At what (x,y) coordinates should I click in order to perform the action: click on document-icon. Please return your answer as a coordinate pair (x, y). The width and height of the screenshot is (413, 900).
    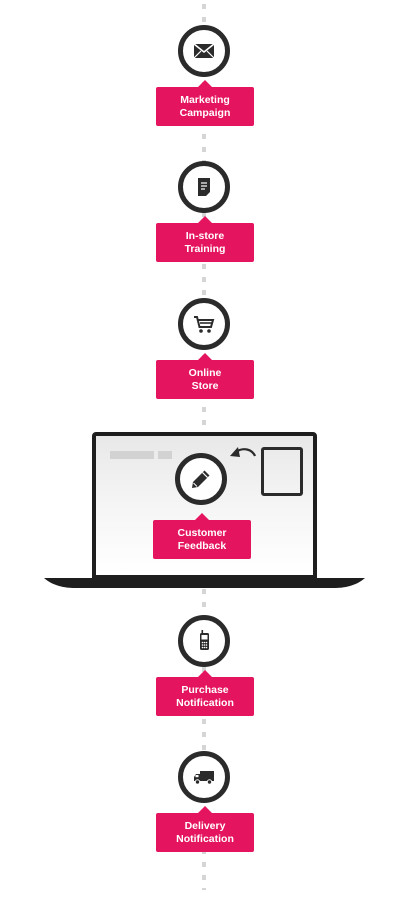
    Looking at the image, I should click on (204, 187).